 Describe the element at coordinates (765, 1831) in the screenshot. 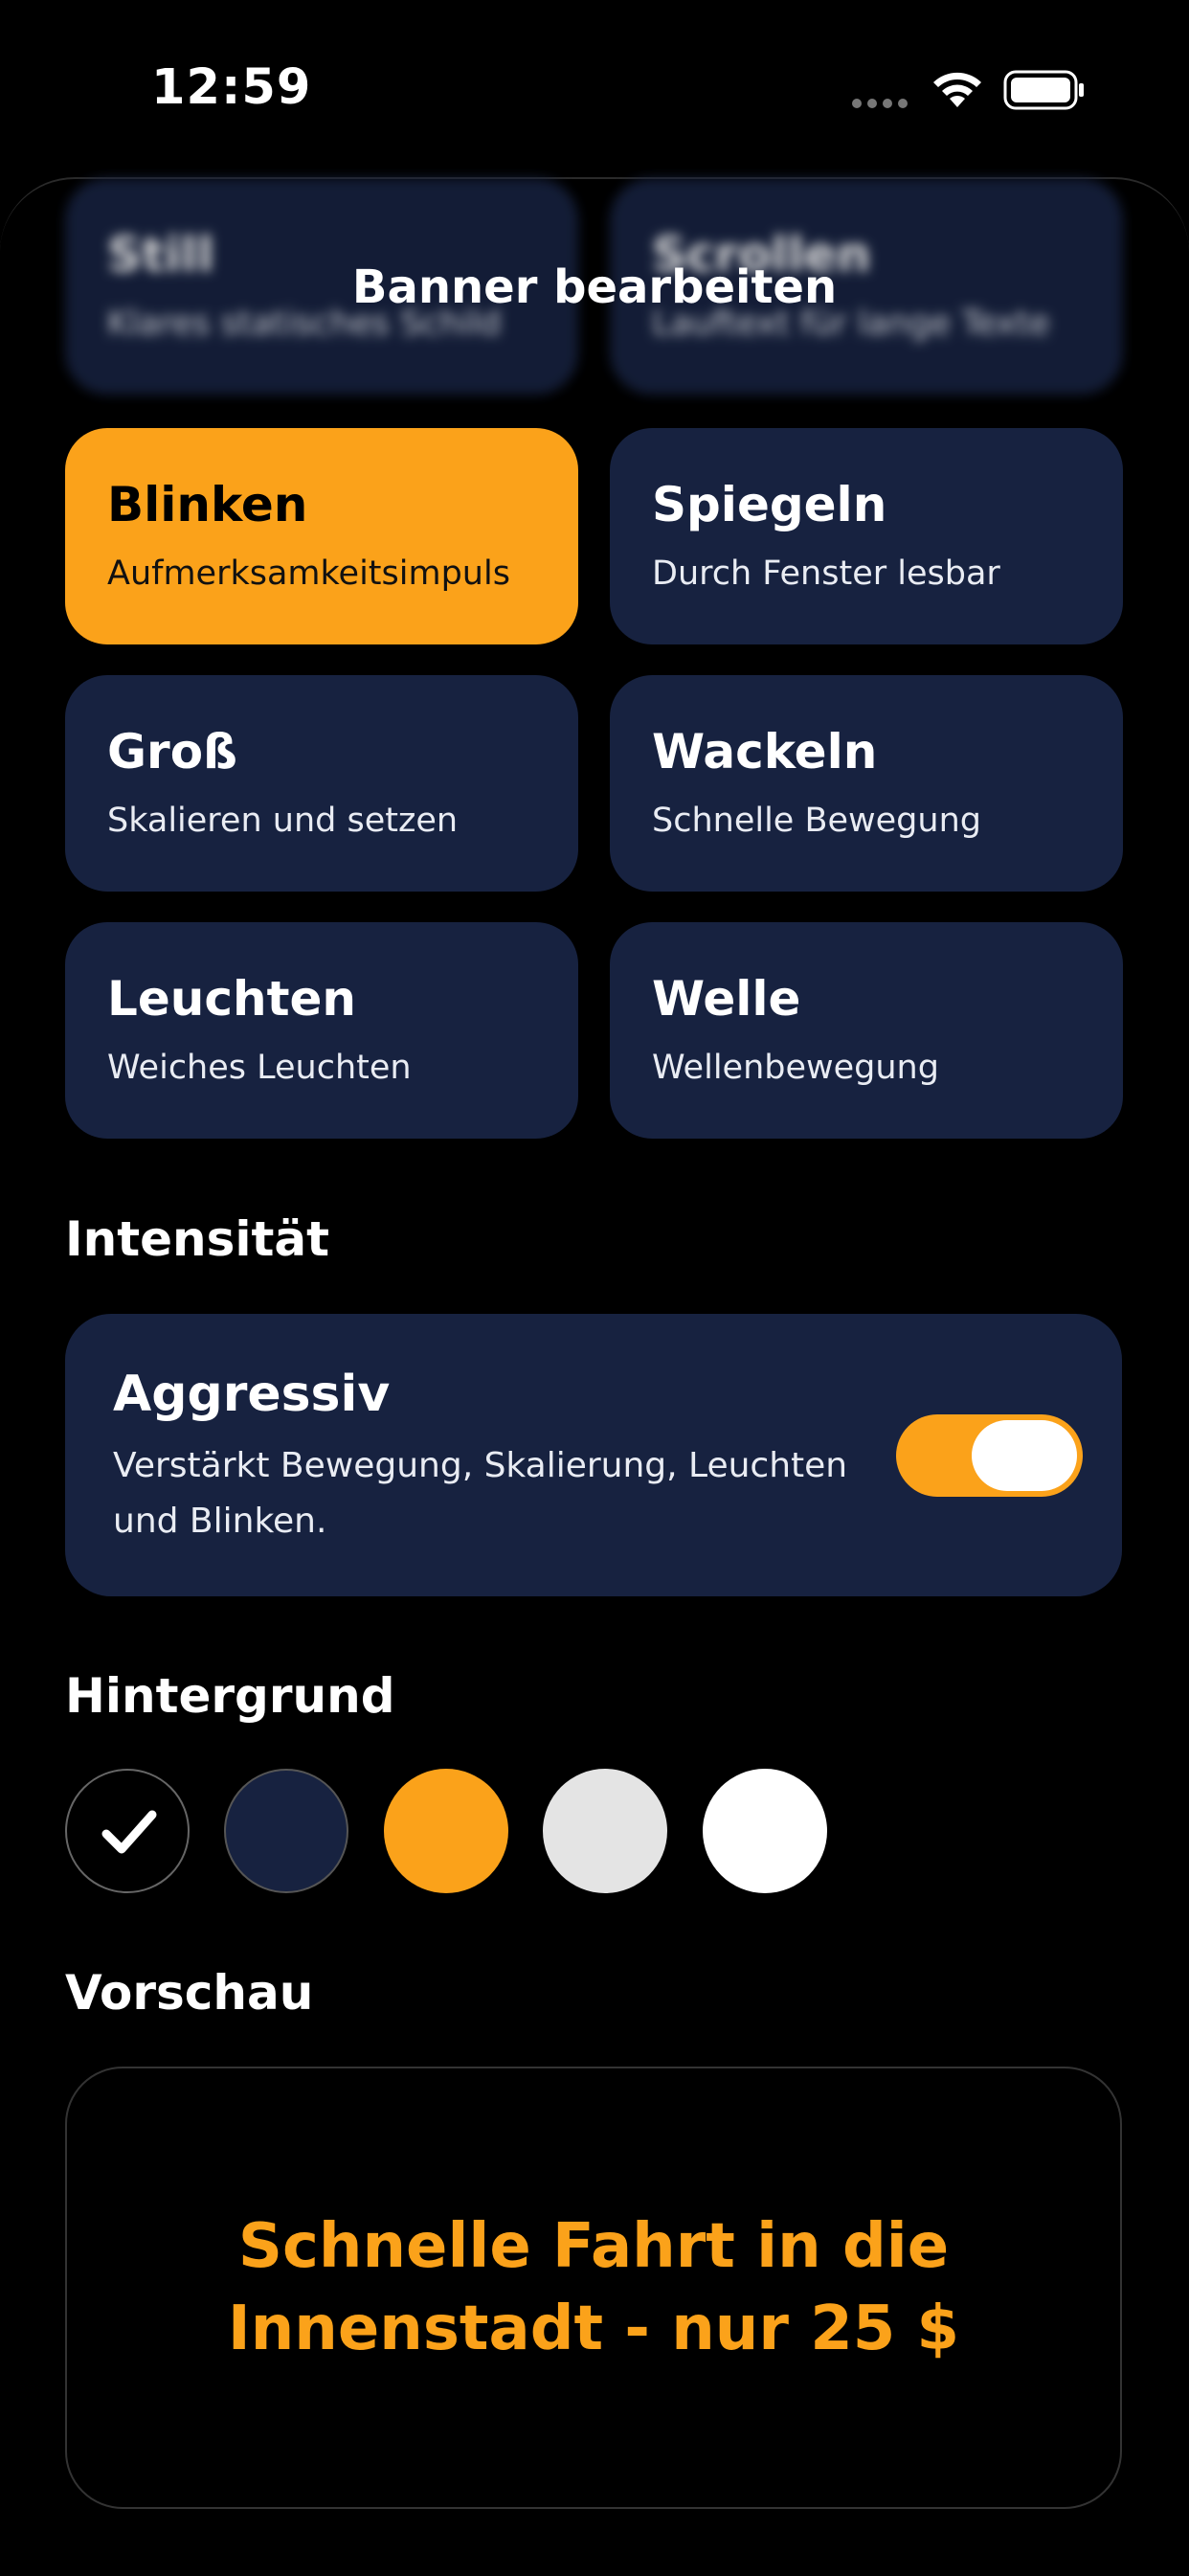

I see `swatch-white` at that location.